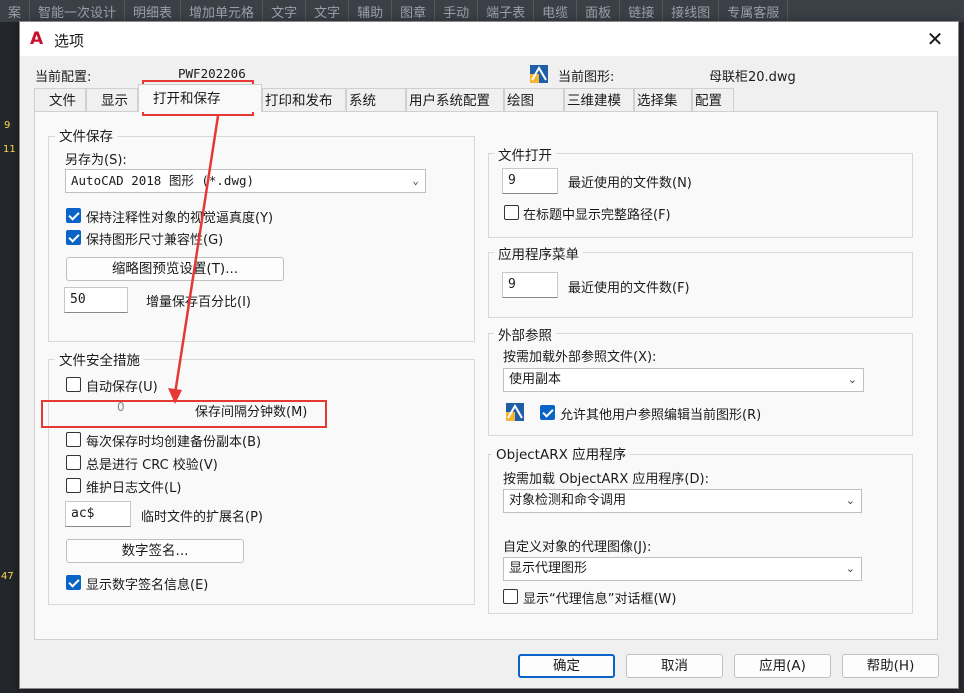 The image size is (964, 693). I want to click on recent-files-label: 最近使用的文件数(N), so click(630, 183).